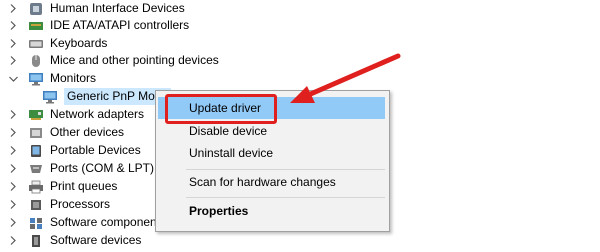  What do you see at coordinates (36, 44) in the screenshot?
I see `keyboard-icon` at bounding box center [36, 44].